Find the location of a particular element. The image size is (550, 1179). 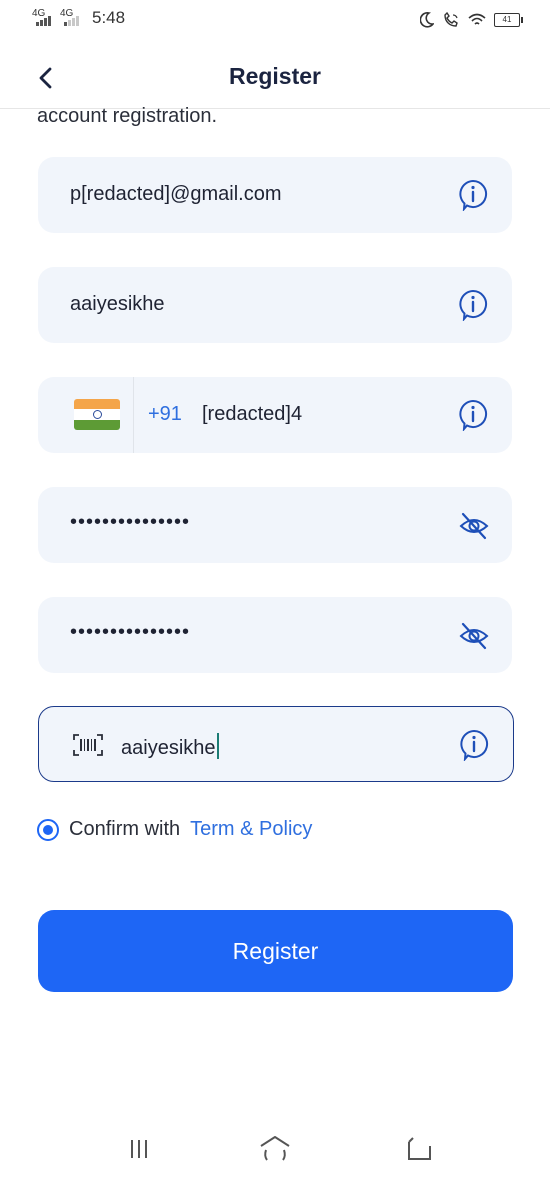

phone-field: +91 [redacted]4 is located at coordinates (275, 415).